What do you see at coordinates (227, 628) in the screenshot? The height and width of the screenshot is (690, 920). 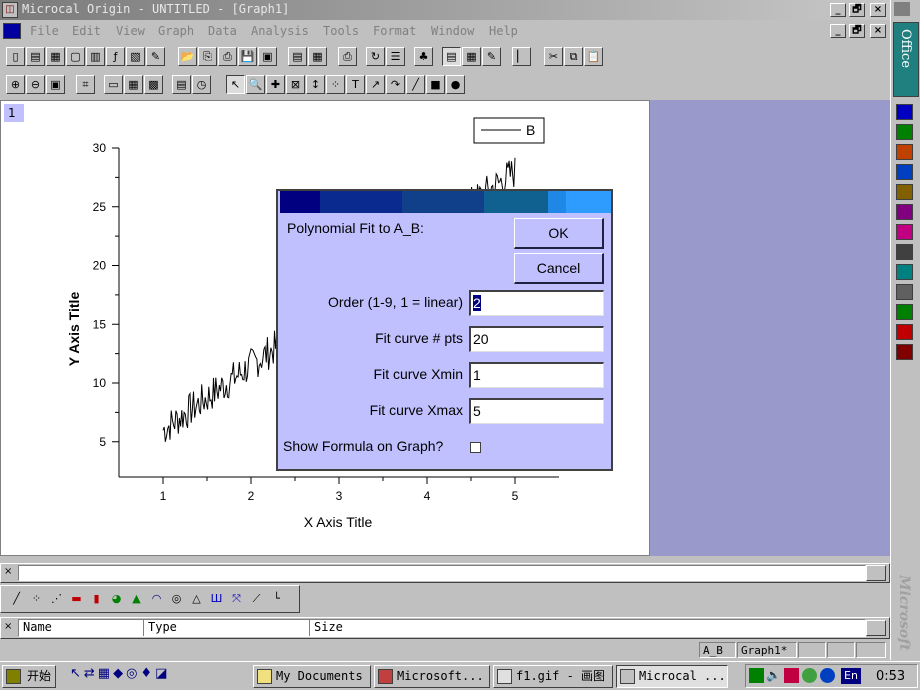 I see `column-type: Type` at bounding box center [227, 628].